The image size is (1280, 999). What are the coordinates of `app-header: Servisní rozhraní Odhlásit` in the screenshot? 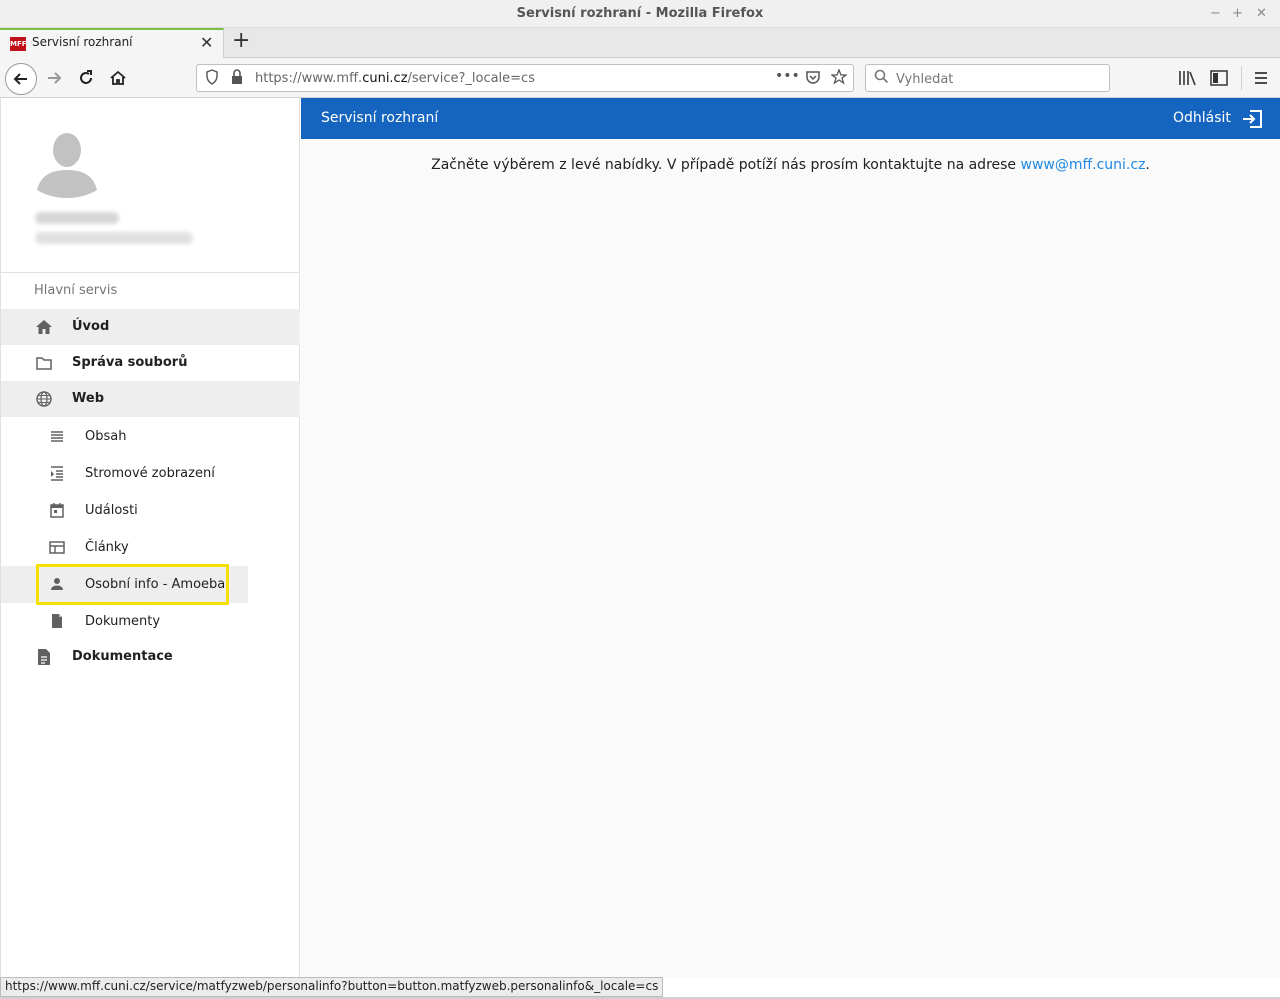 It's located at (790, 118).